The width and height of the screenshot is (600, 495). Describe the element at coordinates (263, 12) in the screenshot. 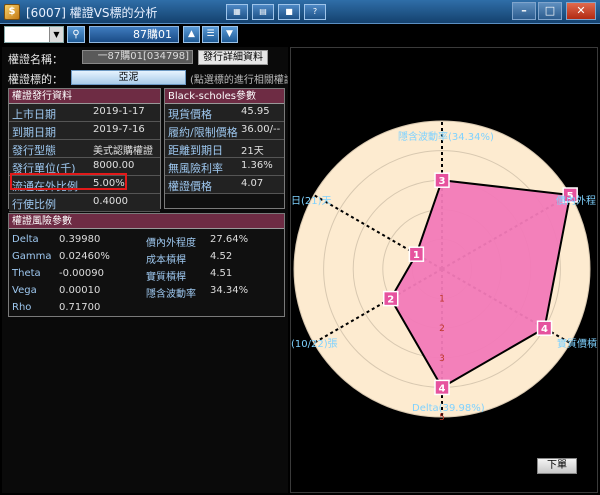

I see `chart-icon: ▤` at that location.